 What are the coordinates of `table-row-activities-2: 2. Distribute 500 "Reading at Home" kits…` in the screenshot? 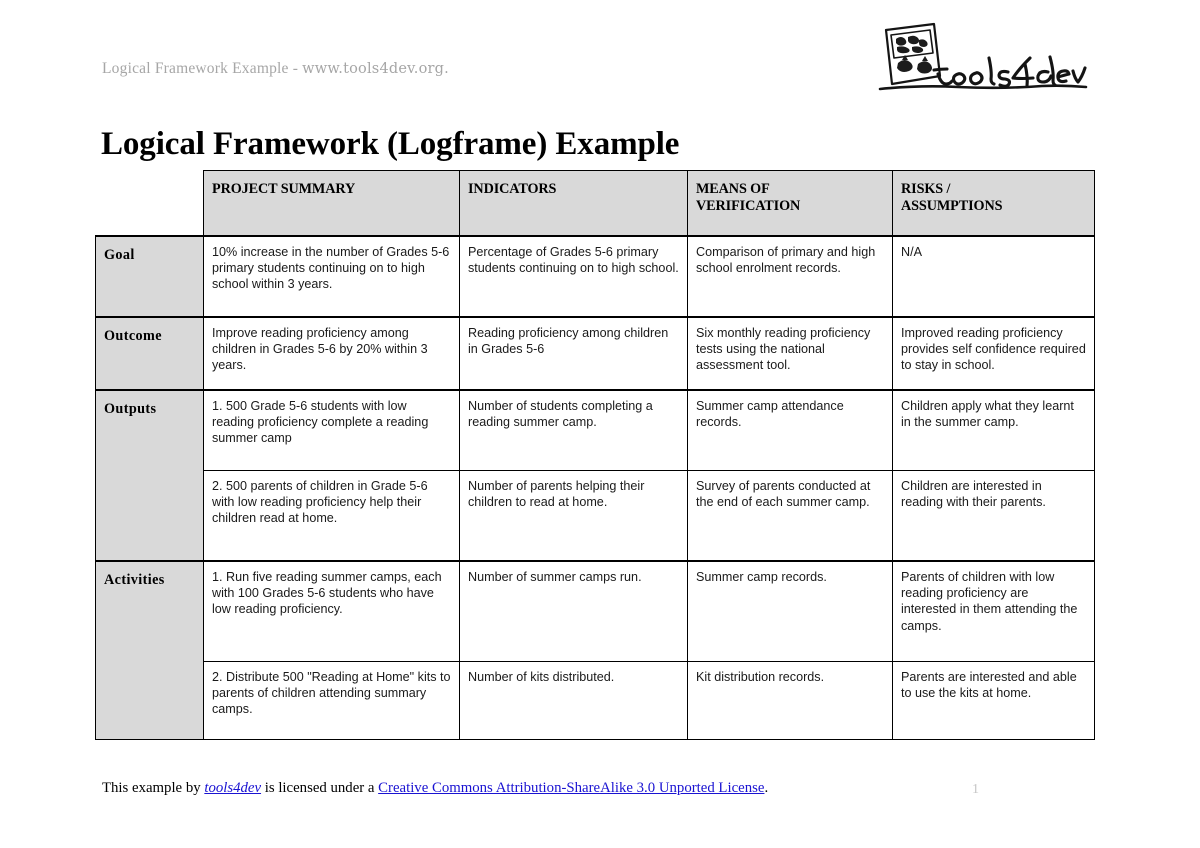 It's located at (595, 700).